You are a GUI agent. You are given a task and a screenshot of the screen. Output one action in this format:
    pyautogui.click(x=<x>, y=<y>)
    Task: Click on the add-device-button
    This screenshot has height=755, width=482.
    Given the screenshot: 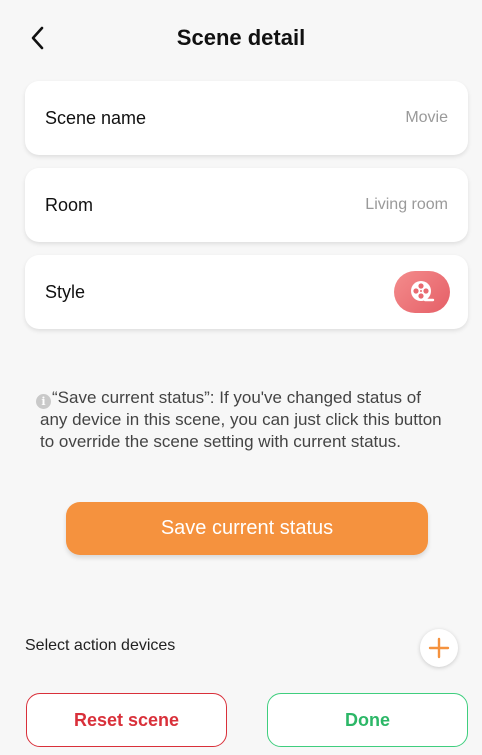 What is the action you would take?
    pyautogui.click(x=439, y=648)
    